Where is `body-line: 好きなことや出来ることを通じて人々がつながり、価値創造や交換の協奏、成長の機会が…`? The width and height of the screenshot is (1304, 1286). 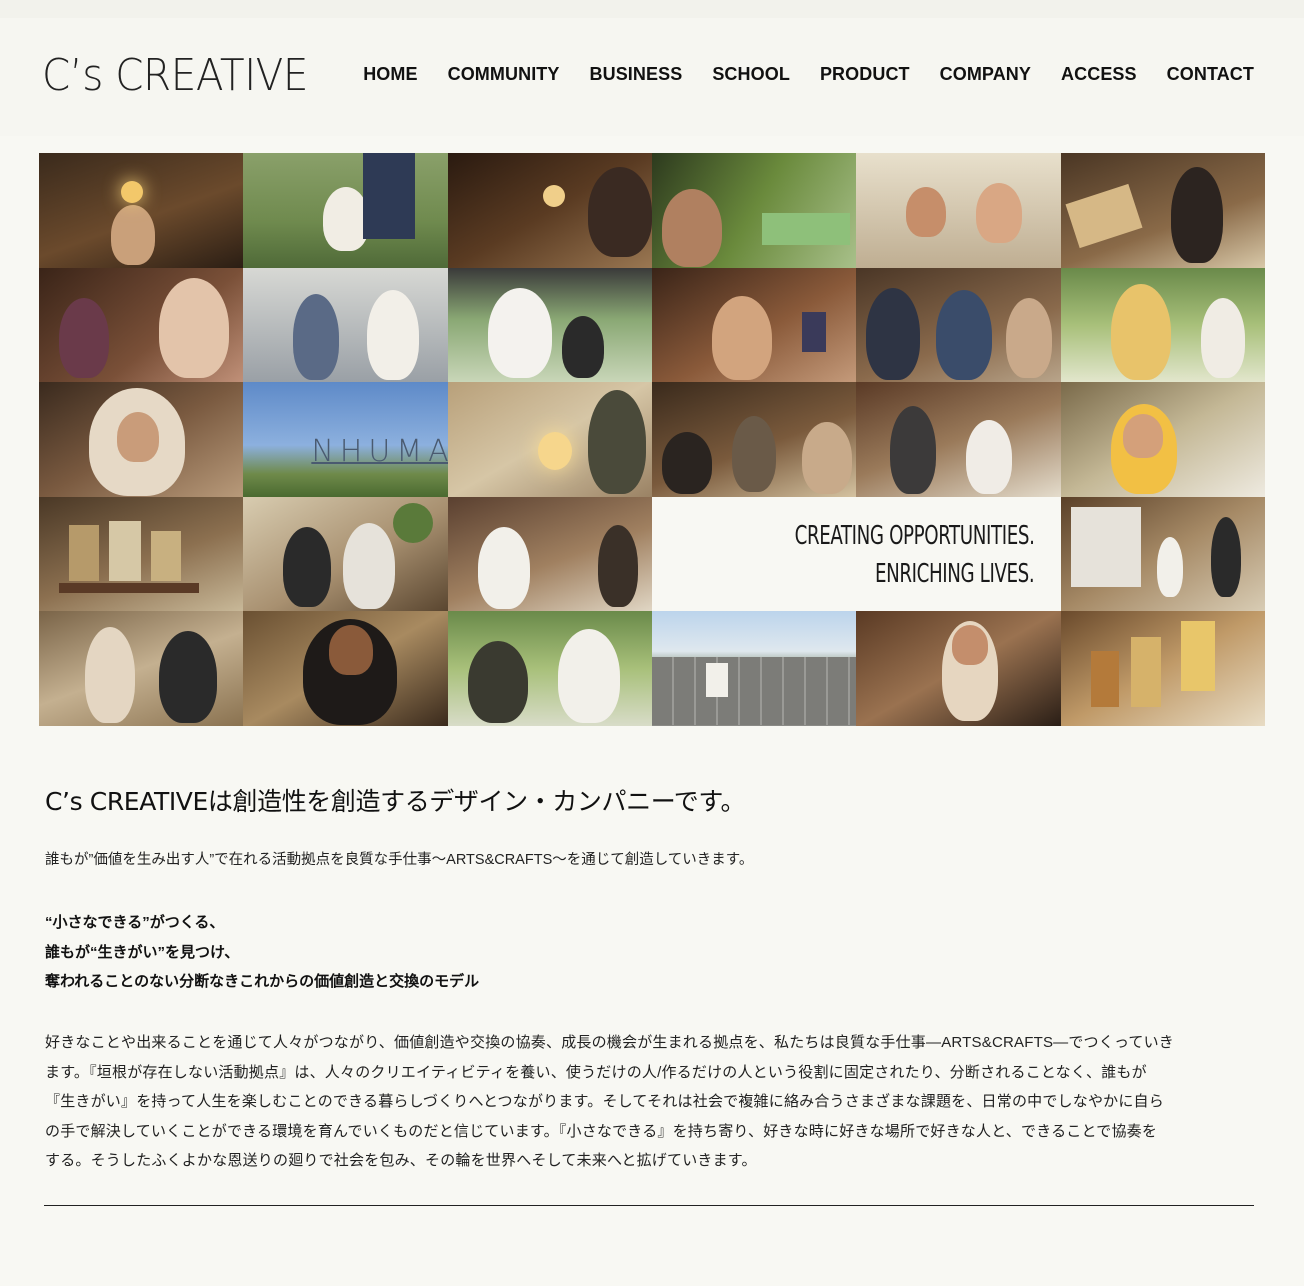 body-line: 好きなことや出来ることを通じて人々がつながり、価値創造や交換の協奏、成長の機会が… is located at coordinates (609, 1042).